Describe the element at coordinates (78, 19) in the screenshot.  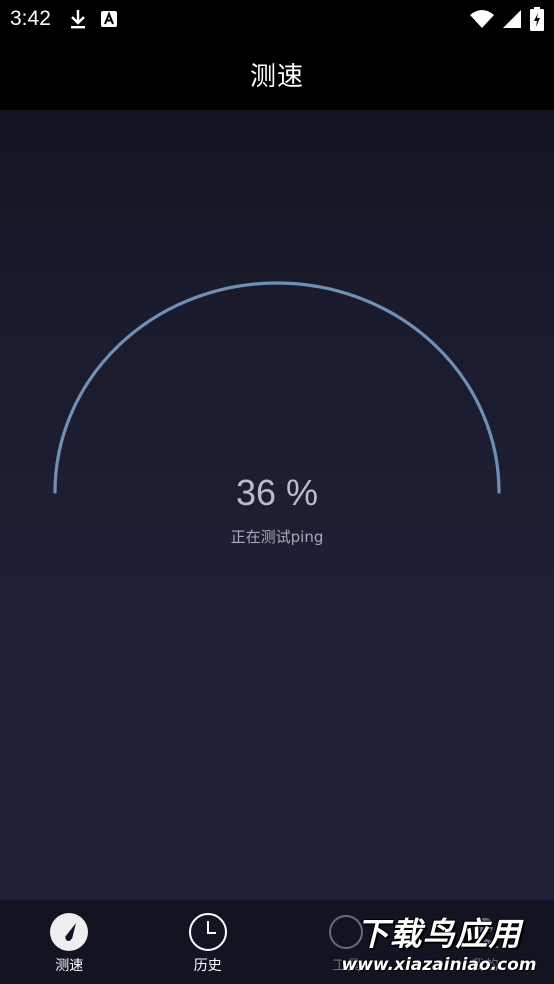
I see `download-icon` at that location.